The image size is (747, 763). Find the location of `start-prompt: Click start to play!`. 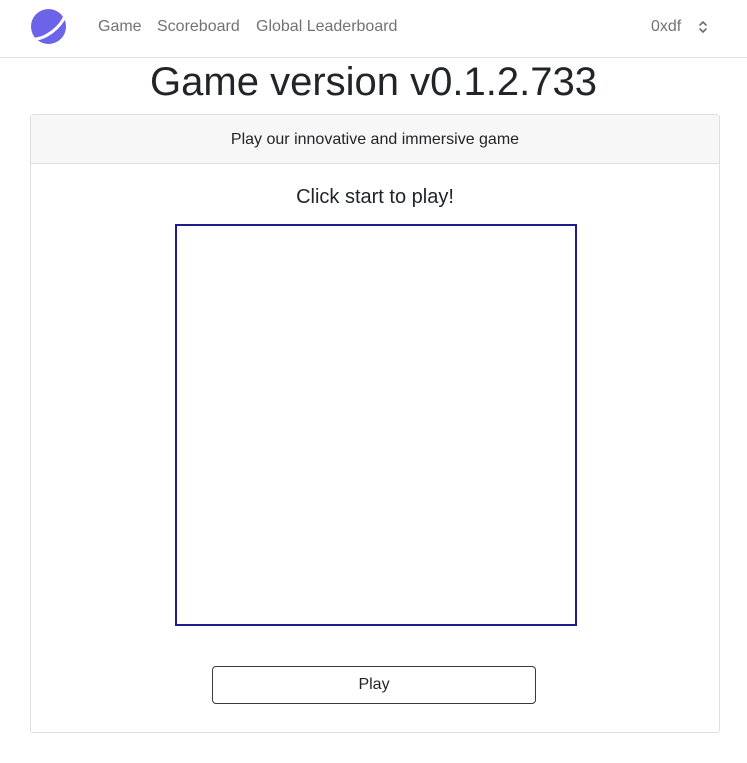

start-prompt: Click start to play! is located at coordinates (375, 197).